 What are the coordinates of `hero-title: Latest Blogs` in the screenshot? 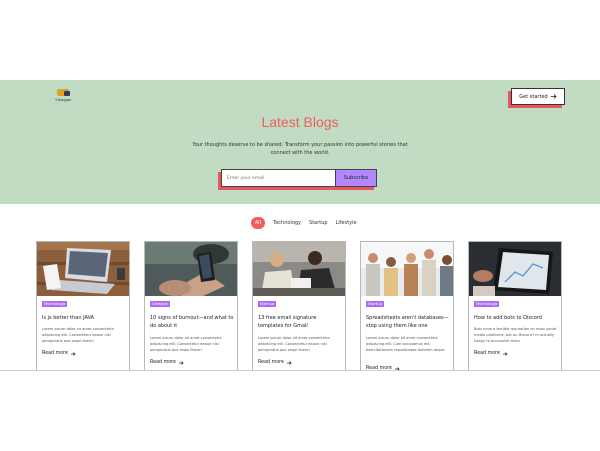 It's located at (300, 122).